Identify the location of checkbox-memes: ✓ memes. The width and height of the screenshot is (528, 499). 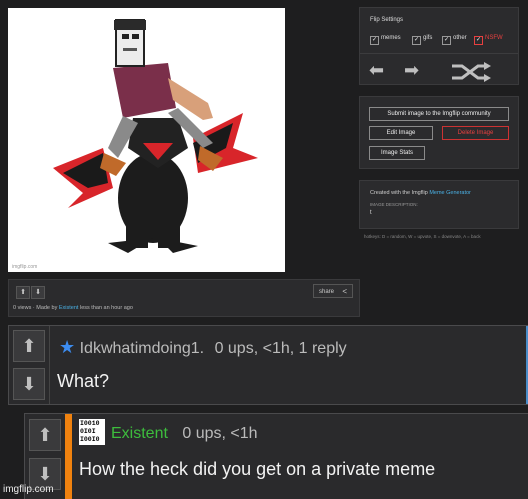
(385, 40).